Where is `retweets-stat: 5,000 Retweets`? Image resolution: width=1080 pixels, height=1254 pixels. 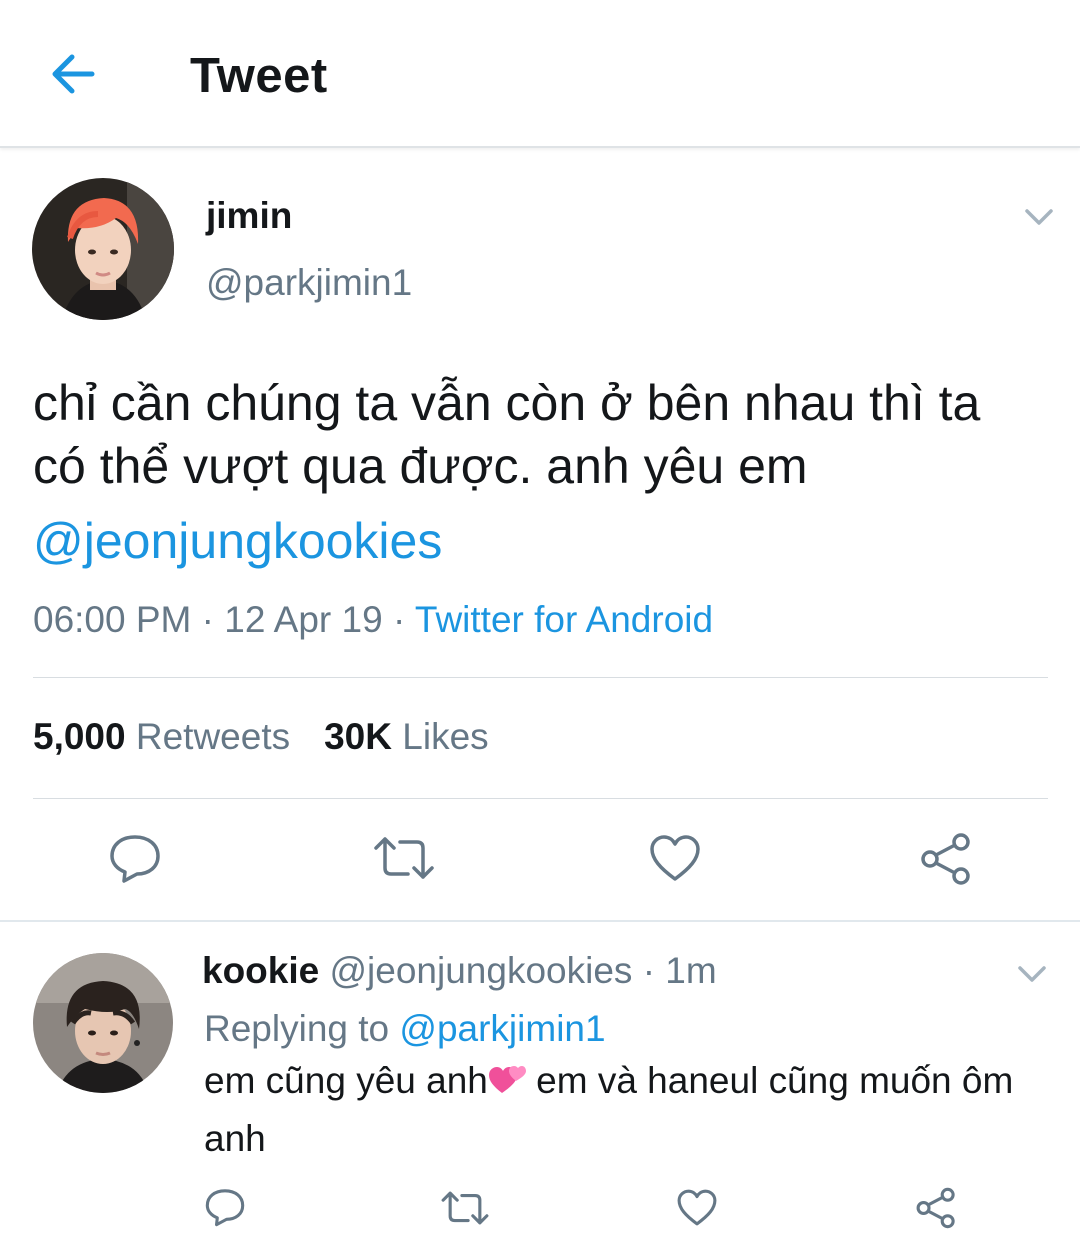 retweets-stat: 5,000 Retweets is located at coordinates (161, 736).